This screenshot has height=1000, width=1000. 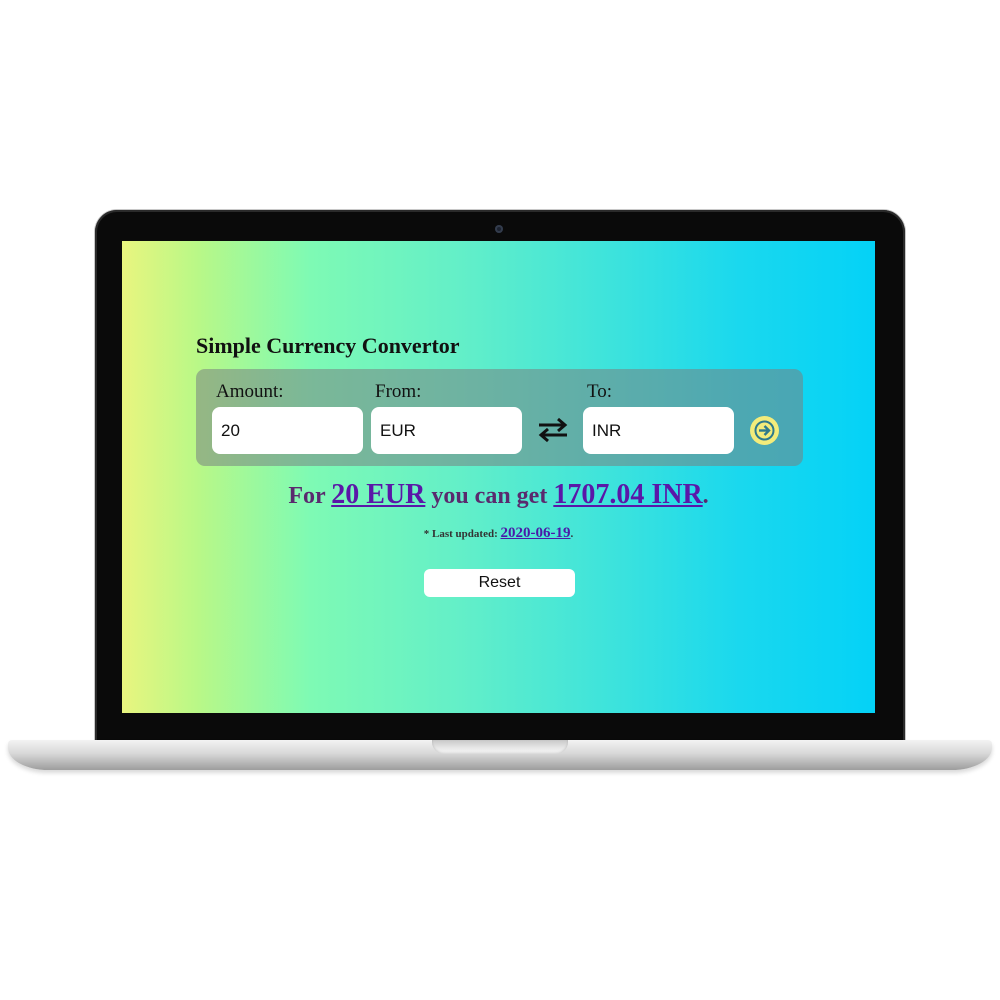 I want to click on amount-label: Amount:, so click(x=250, y=391).